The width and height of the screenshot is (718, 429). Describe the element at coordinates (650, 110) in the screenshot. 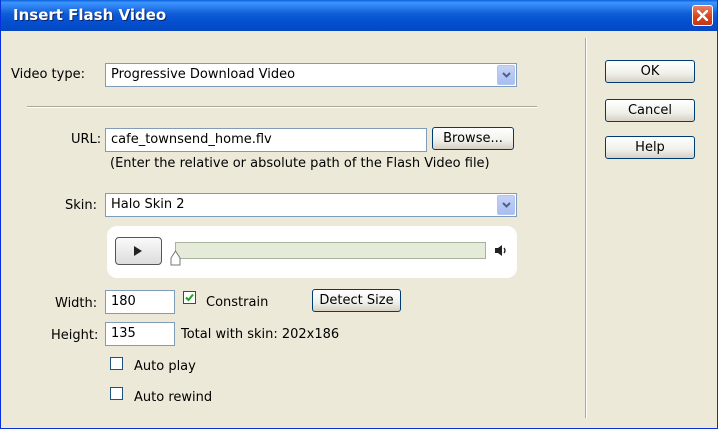

I see `cancel-button: Cancel` at that location.